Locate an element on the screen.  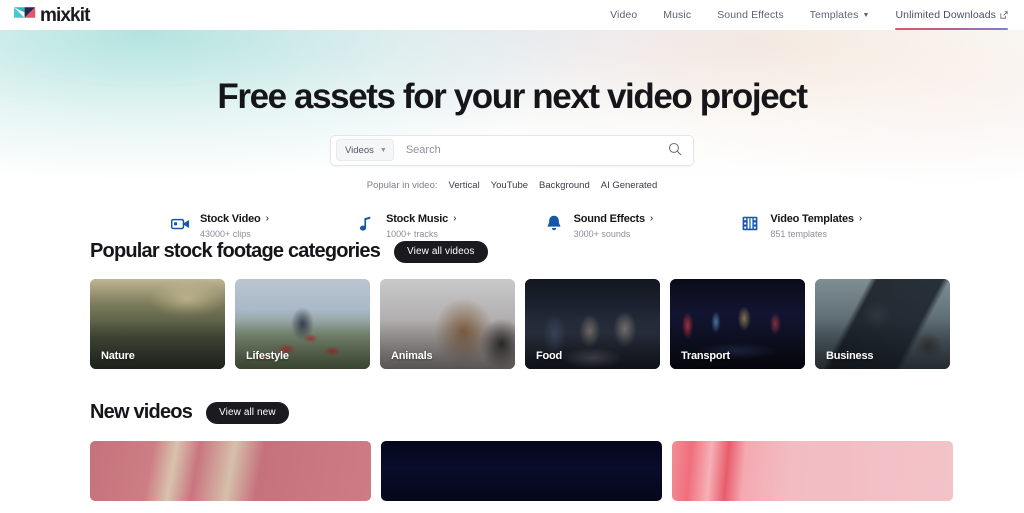
nav-item-templates: Templates ▼ is located at coordinates (840, 15).